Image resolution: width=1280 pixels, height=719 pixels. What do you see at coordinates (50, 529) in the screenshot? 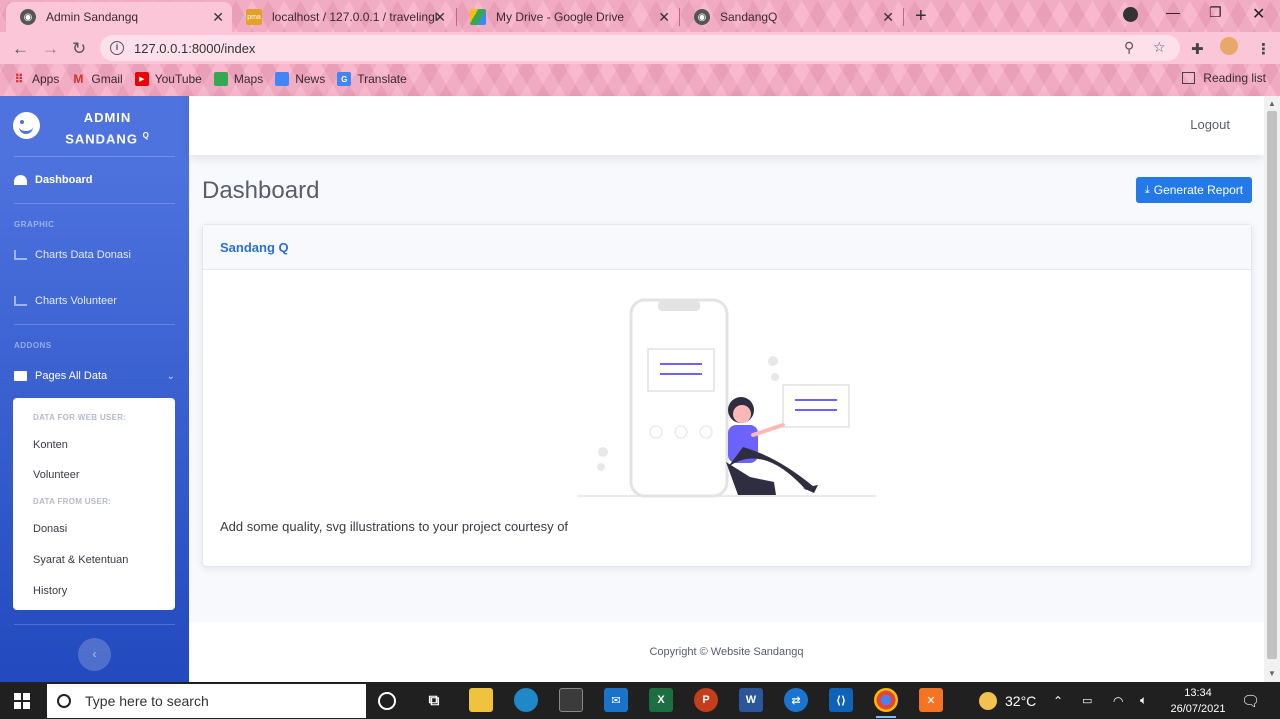
I see `submenu-item-donasi: Donasi` at bounding box center [50, 529].